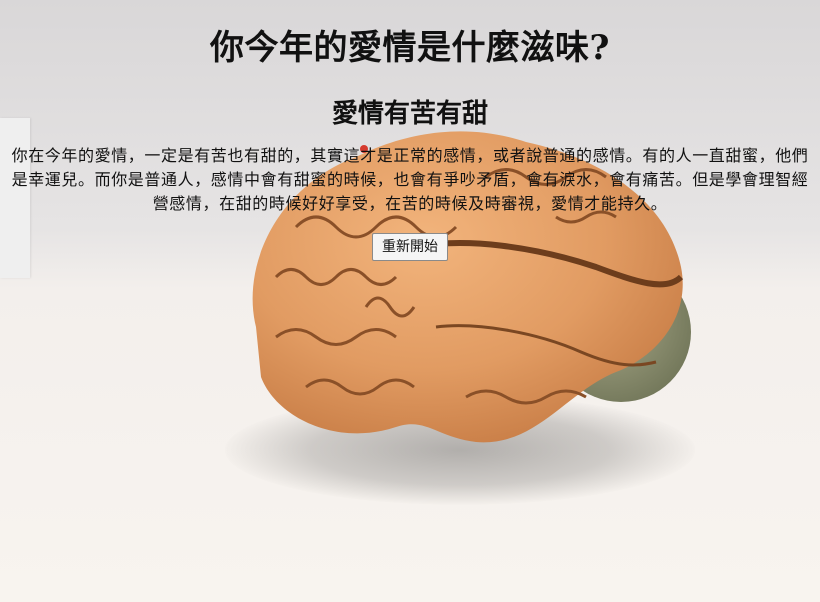 This screenshot has height=602, width=820. What do you see at coordinates (410, 48) in the screenshot?
I see `page-title: 你今年的愛情是什麼滋味?` at bounding box center [410, 48].